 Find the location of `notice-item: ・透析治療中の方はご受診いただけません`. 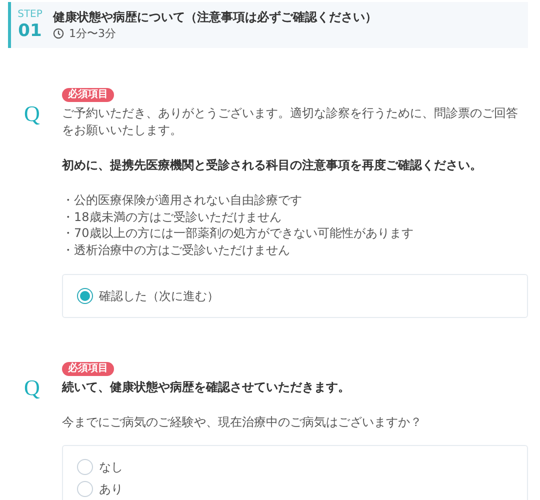

notice-item: ・透析治療中の方はご受診いただけません is located at coordinates (176, 250).